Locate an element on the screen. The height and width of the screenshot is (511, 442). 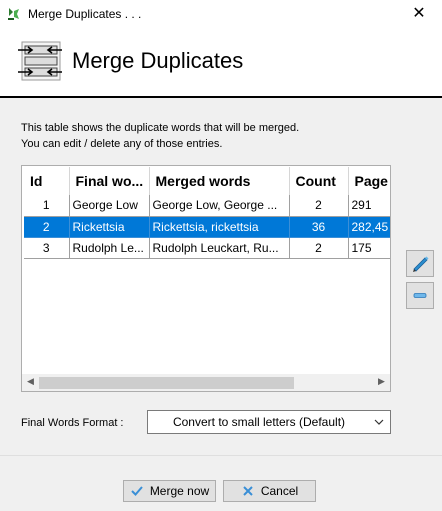
chevron-down-icon is located at coordinates (379, 422).